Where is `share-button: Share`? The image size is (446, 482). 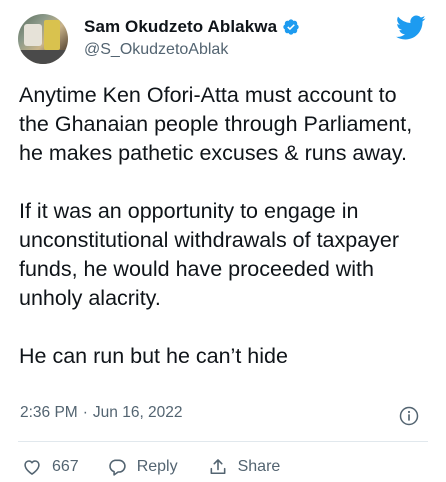 share-button: Share is located at coordinates (244, 467).